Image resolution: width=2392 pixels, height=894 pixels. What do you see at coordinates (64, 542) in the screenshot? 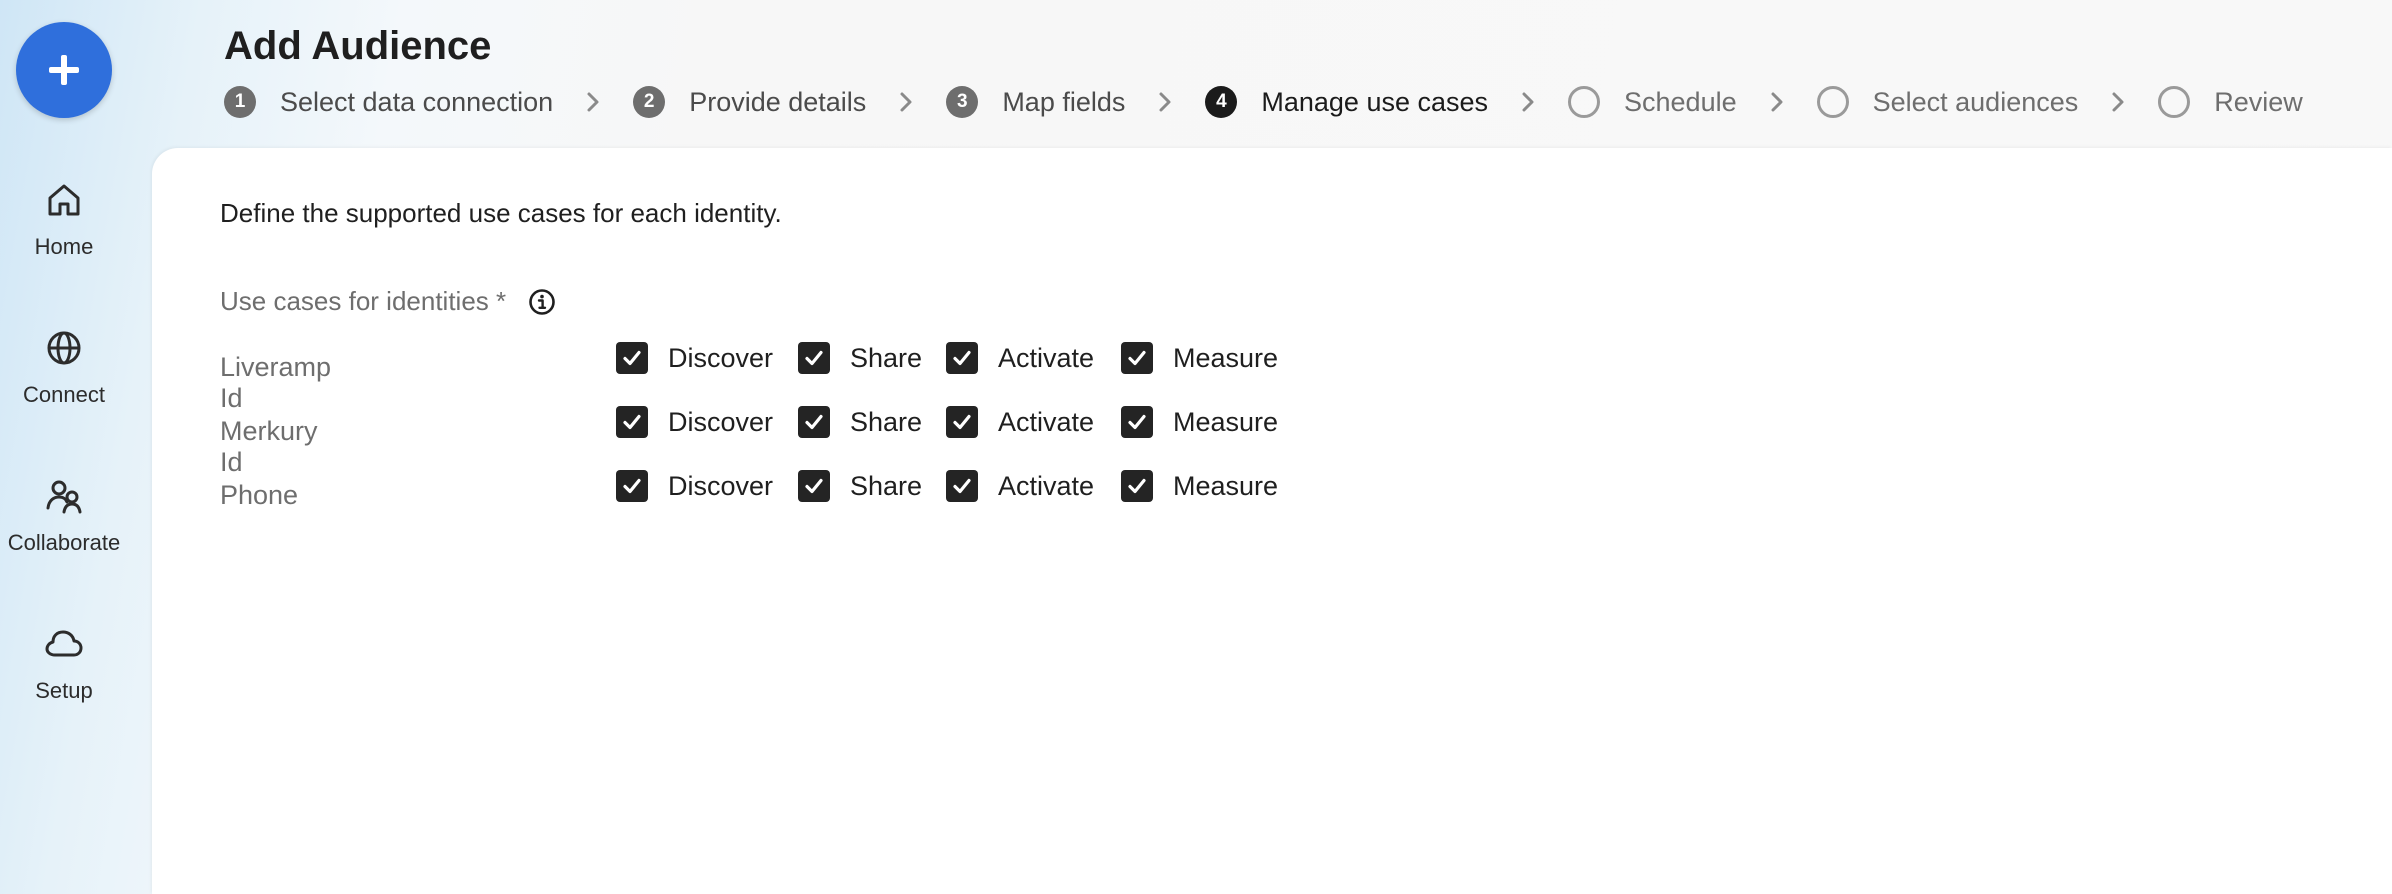
I see `nav-collaborate-label: Collaborate` at bounding box center [64, 542].